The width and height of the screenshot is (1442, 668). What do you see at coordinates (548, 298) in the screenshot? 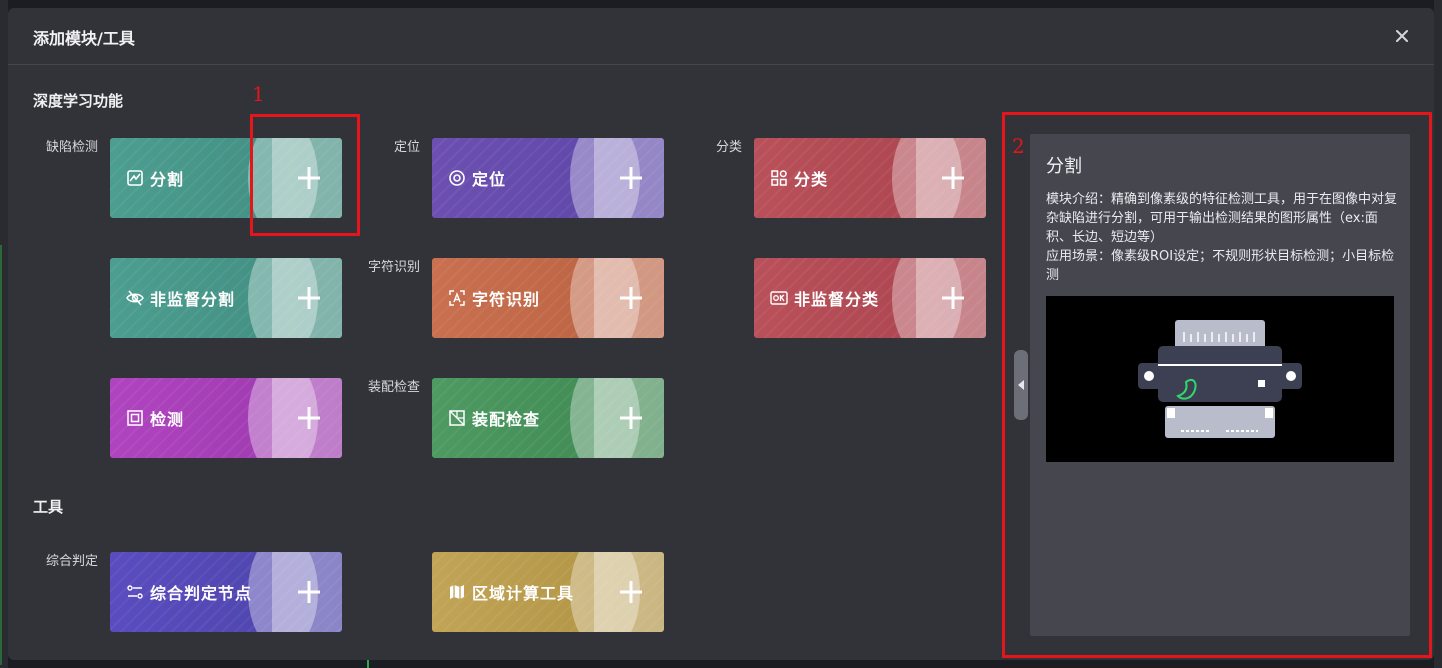
I see `card-char-recognition: 字符识别` at bounding box center [548, 298].